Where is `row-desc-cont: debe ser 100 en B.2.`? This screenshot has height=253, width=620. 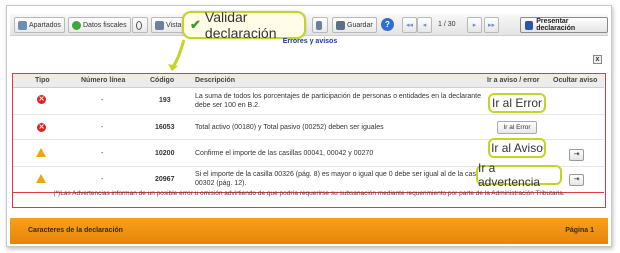 row-desc-cont: debe ser 100 en B.2. is located at coordinates (227, 105).